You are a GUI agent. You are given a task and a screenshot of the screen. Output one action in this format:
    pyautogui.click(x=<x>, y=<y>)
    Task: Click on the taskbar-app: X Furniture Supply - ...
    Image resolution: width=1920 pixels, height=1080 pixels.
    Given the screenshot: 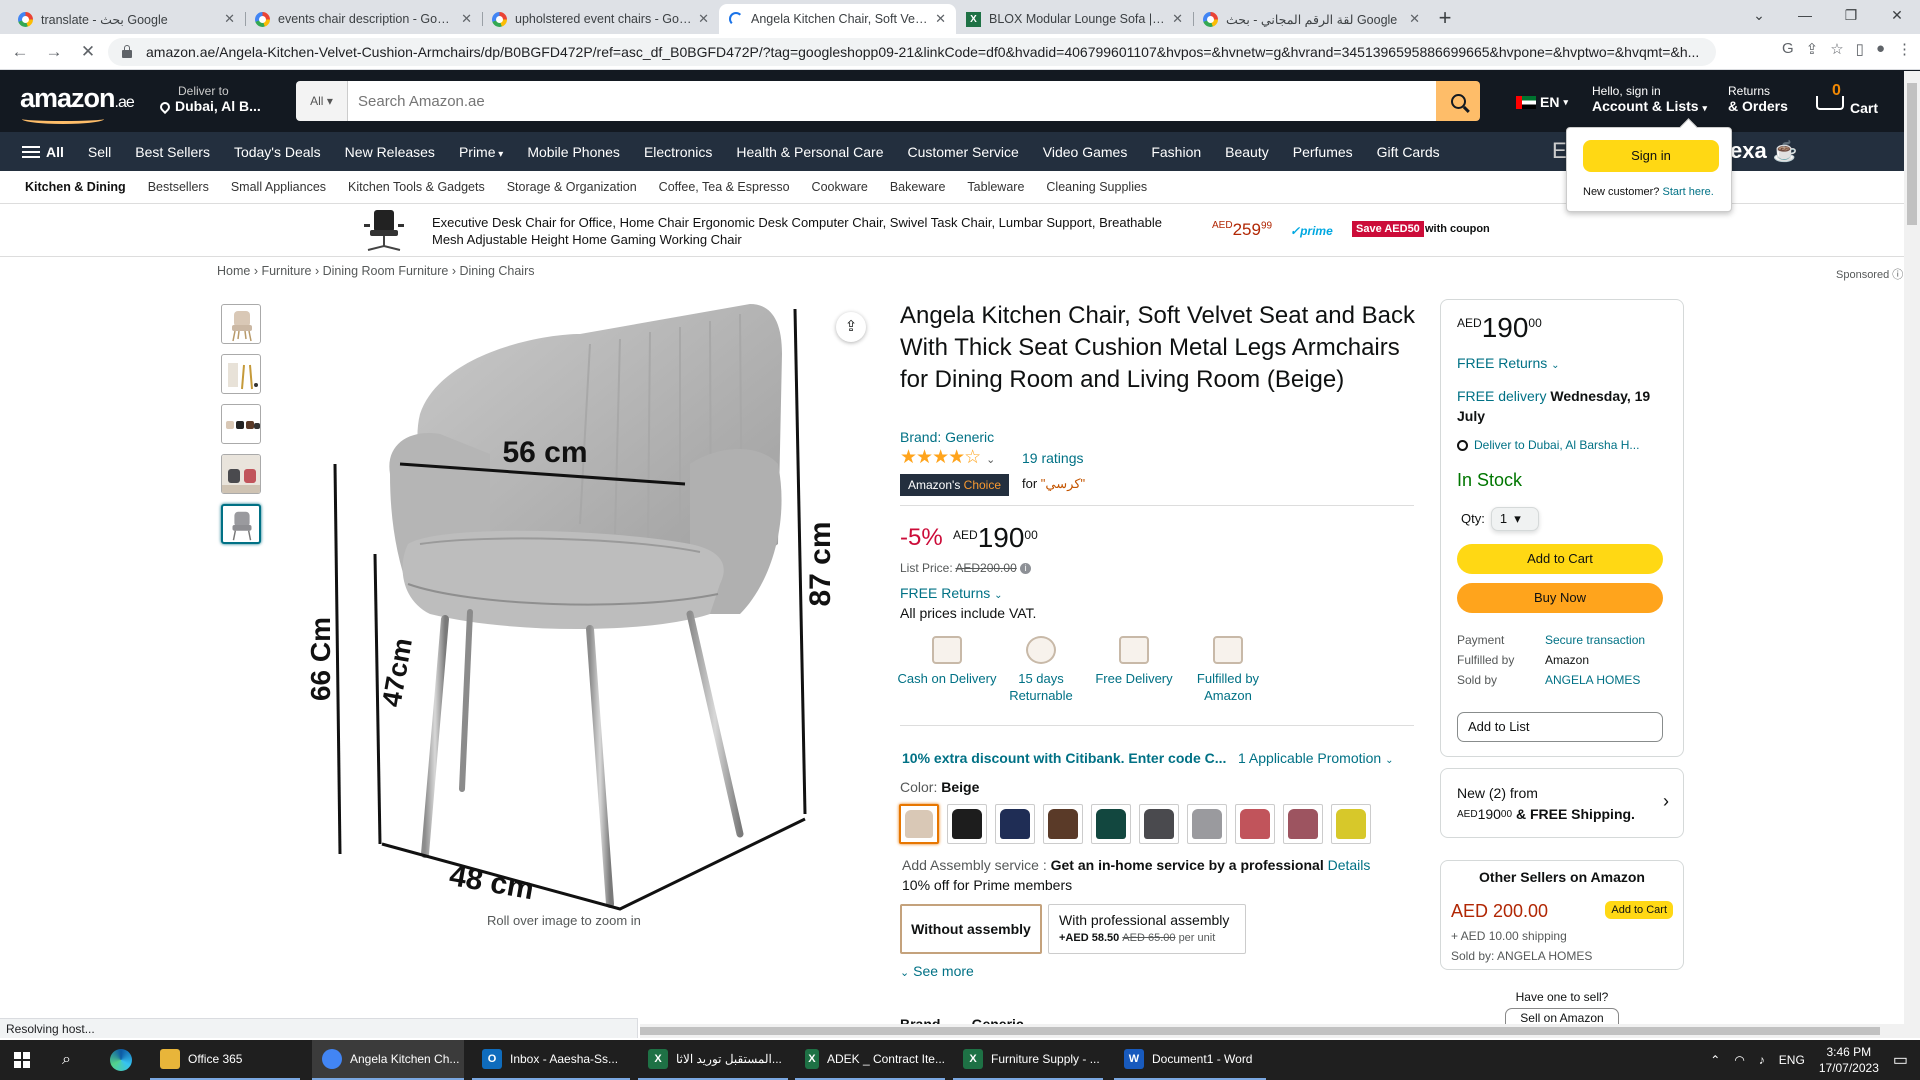 What is the action you would take?
    pyautogui.click(x=1028, y=1060)
    